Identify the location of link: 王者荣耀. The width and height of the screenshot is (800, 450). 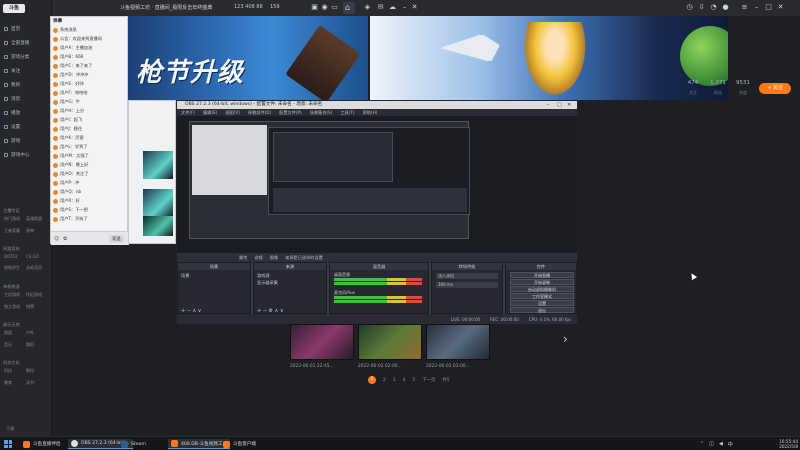
(15, 231).